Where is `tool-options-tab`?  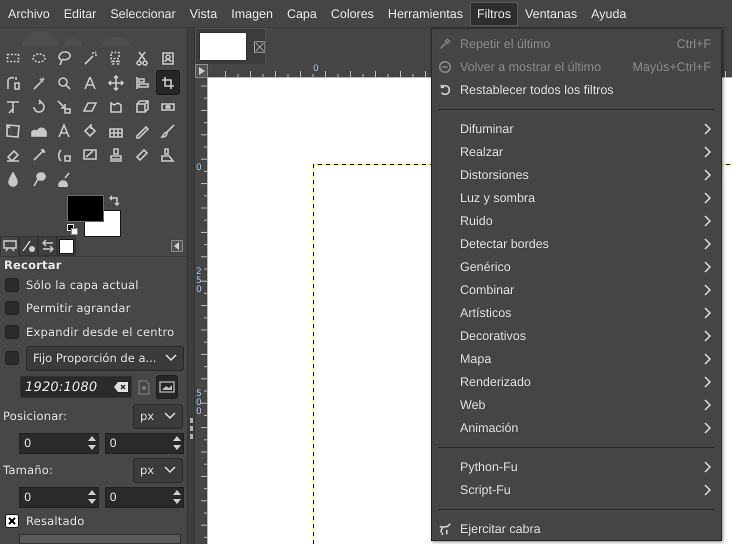
tool-options-tab is located at coordinates (9, 246).